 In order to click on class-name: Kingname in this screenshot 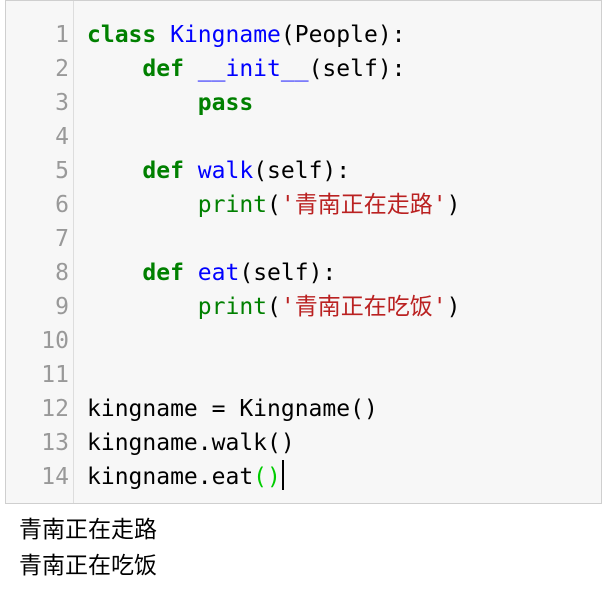, I will do `click(225, 35)`.